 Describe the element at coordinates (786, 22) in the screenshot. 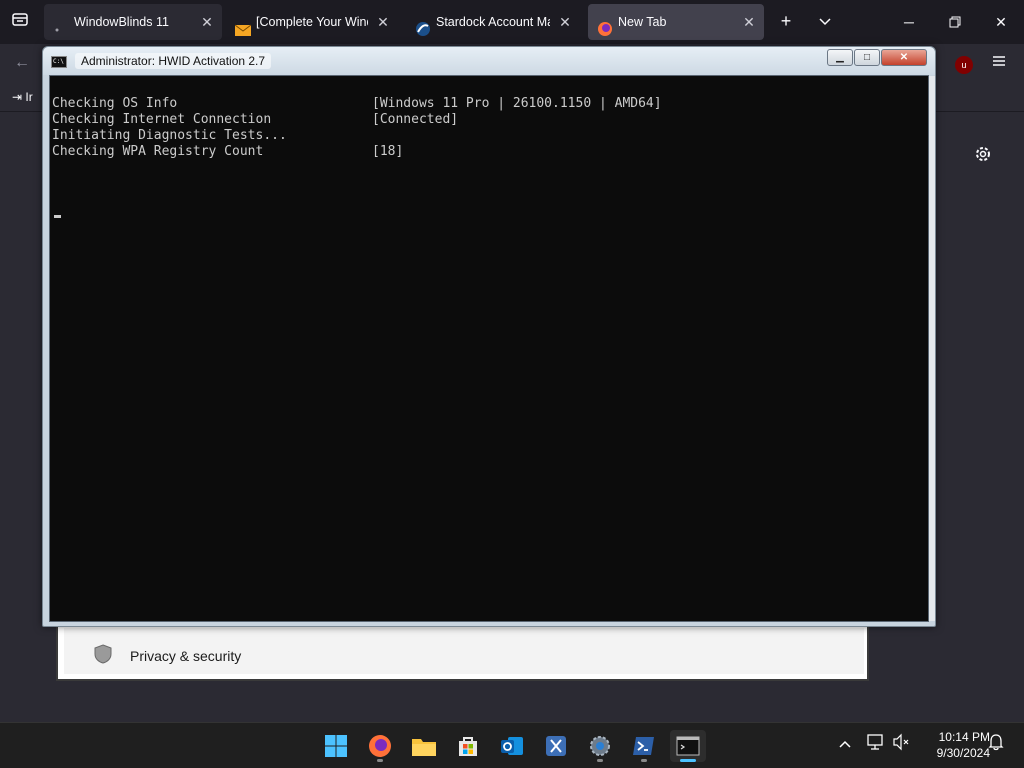

I see `new-tab-plus-icon: +` at that location.